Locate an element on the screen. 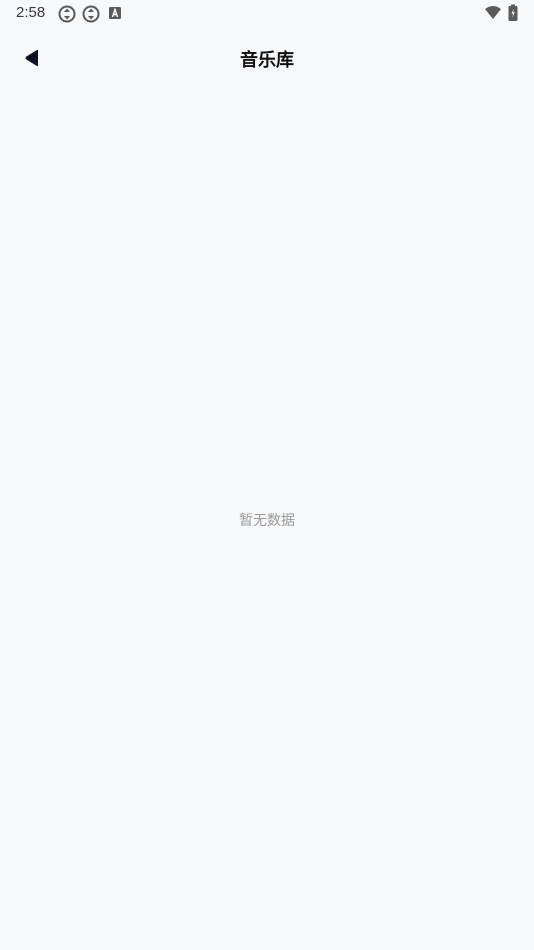 Image resolution: width=534 pixels, height=950 pixels. status-time: 2:58 is located at coordinates (31, 12).